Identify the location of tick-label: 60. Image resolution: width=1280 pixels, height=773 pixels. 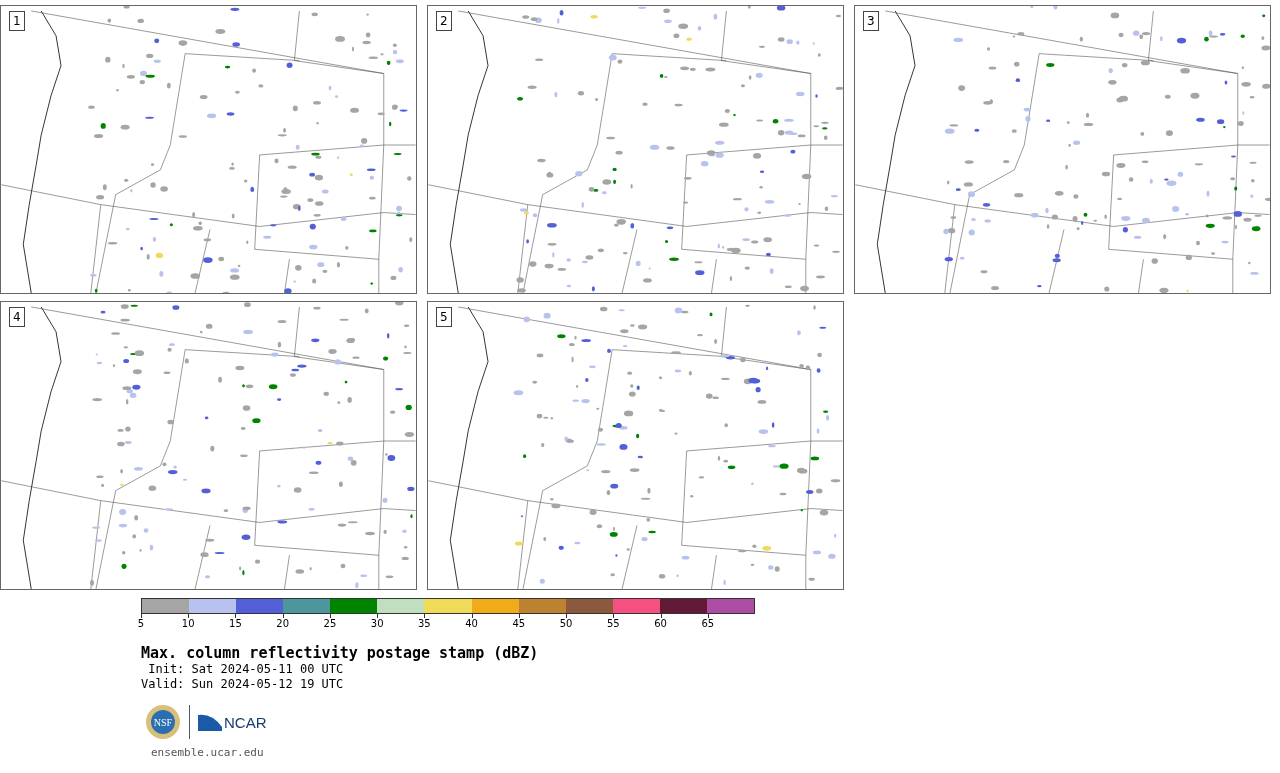
(660, 623).